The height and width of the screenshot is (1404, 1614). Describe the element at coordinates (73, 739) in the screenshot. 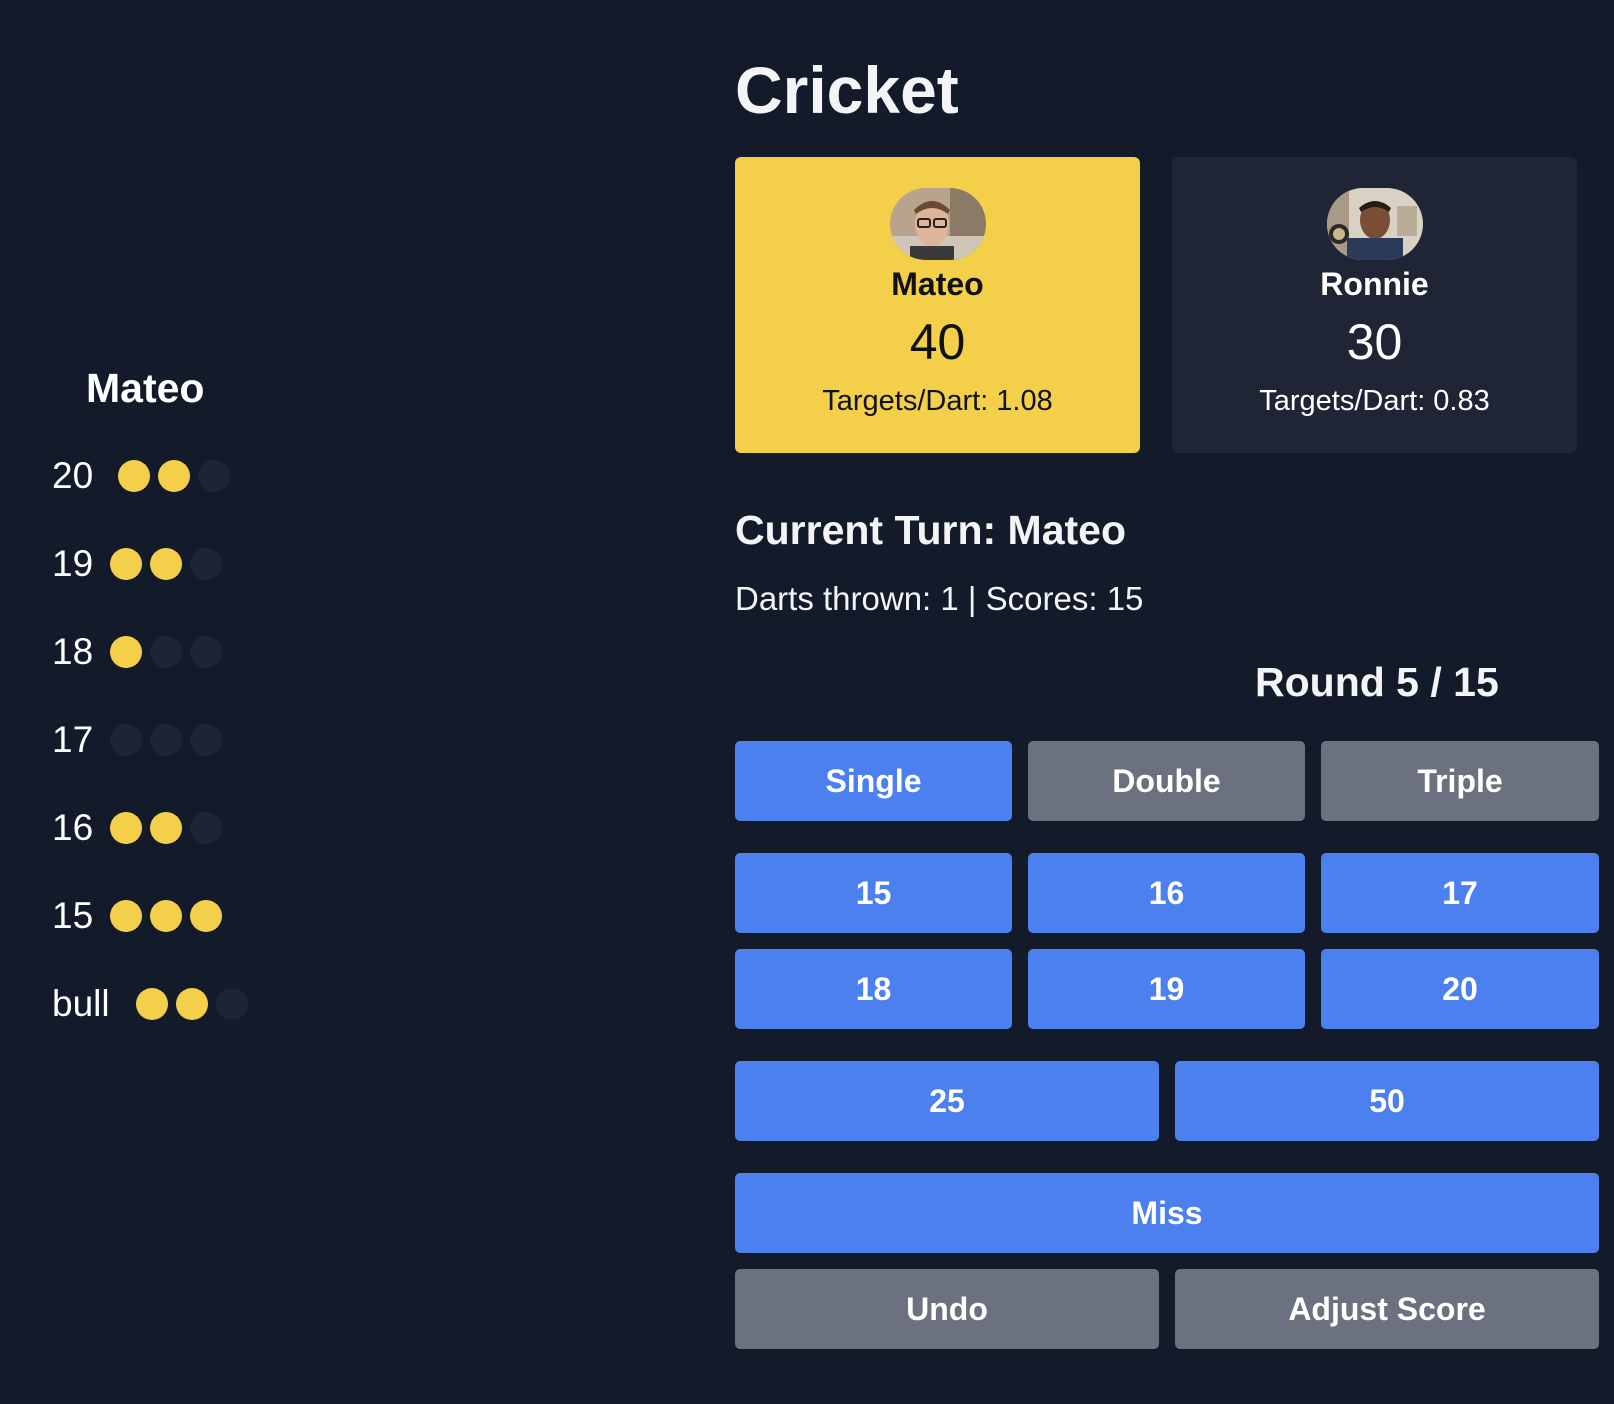

I see `mark-label: 17` at that location.